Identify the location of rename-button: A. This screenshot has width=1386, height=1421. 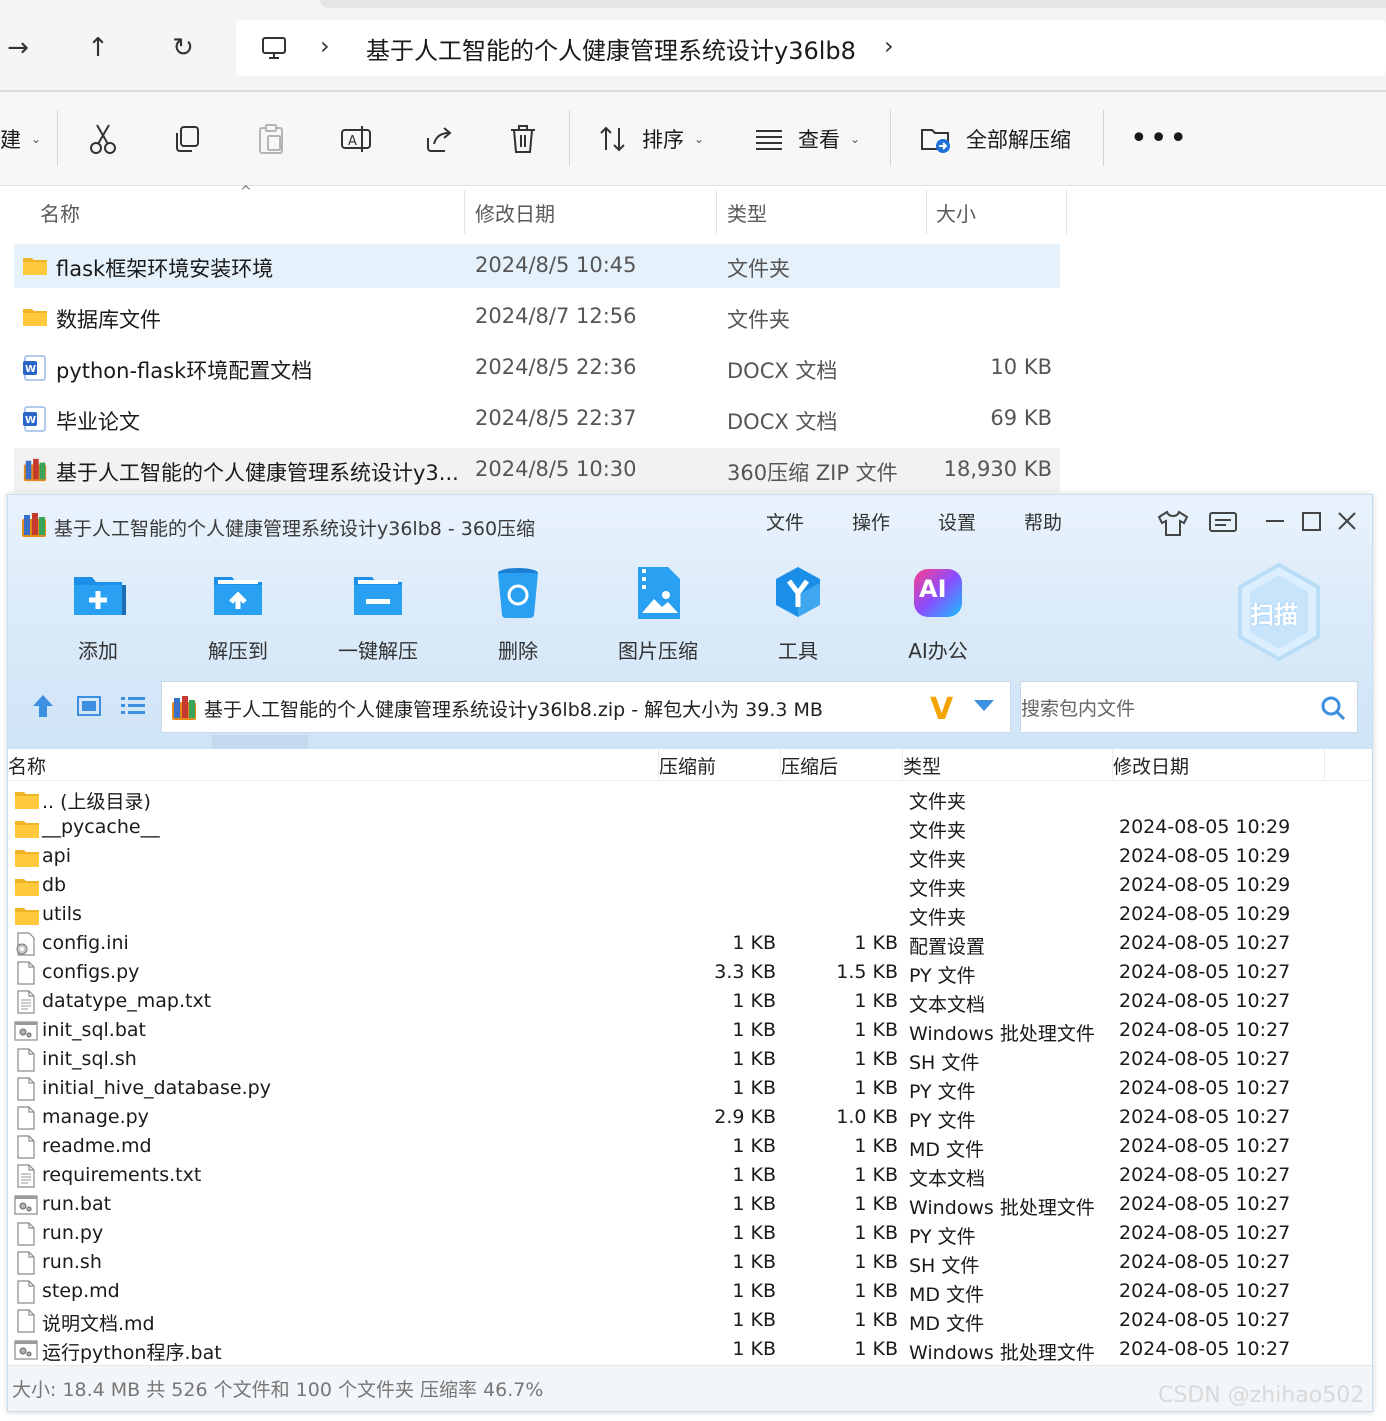
(356, 139).